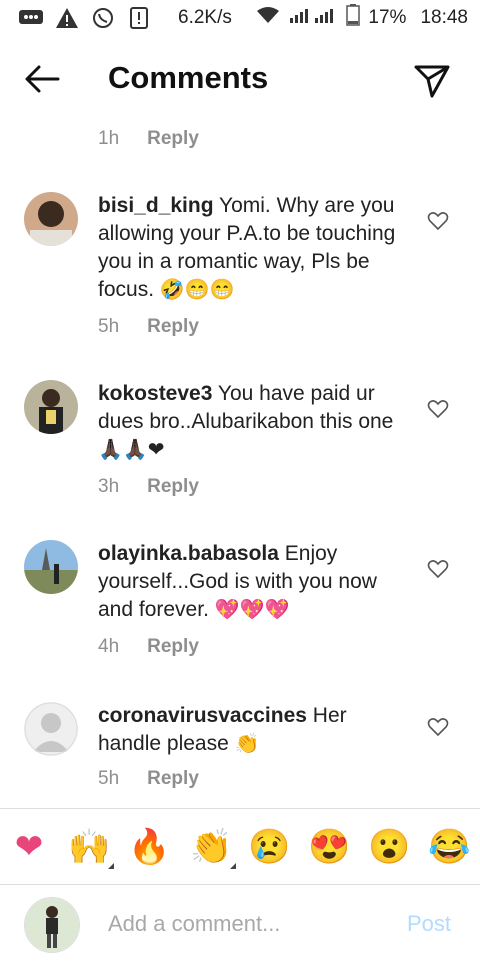  I want to click on emoji-reaction-bar: ❤ 🙌 🔥 👏 😢 😍 😮 😂, so click(240, 847).